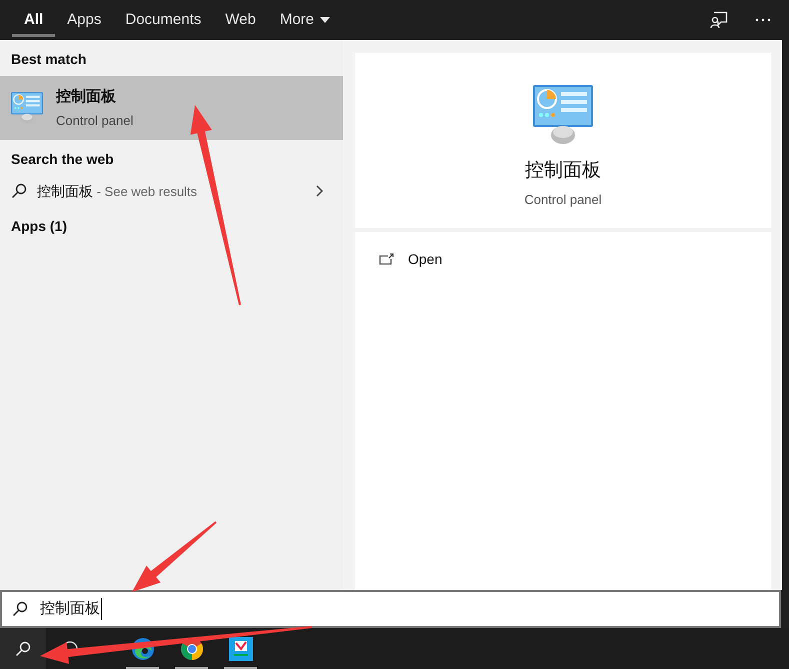  Describe the element at coordinates (171, 108) in the screenshot. I see `best-match-item: 控制面板 Control panel` at that location.